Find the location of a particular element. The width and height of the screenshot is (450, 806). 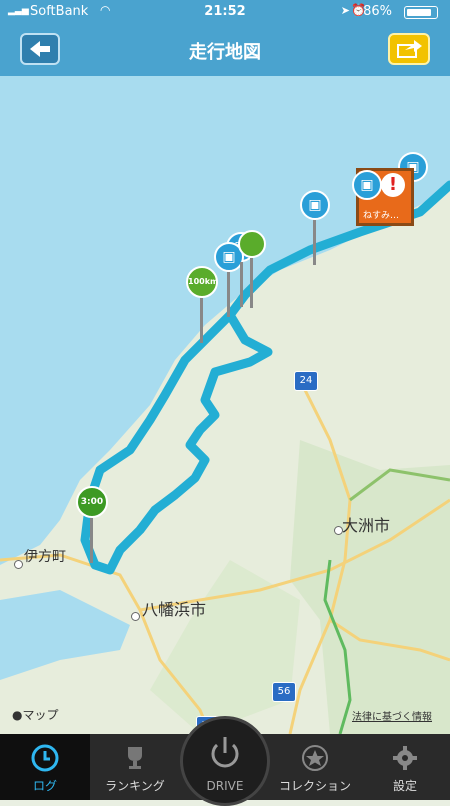

achievement-pin is located at coordinates (252, 244).